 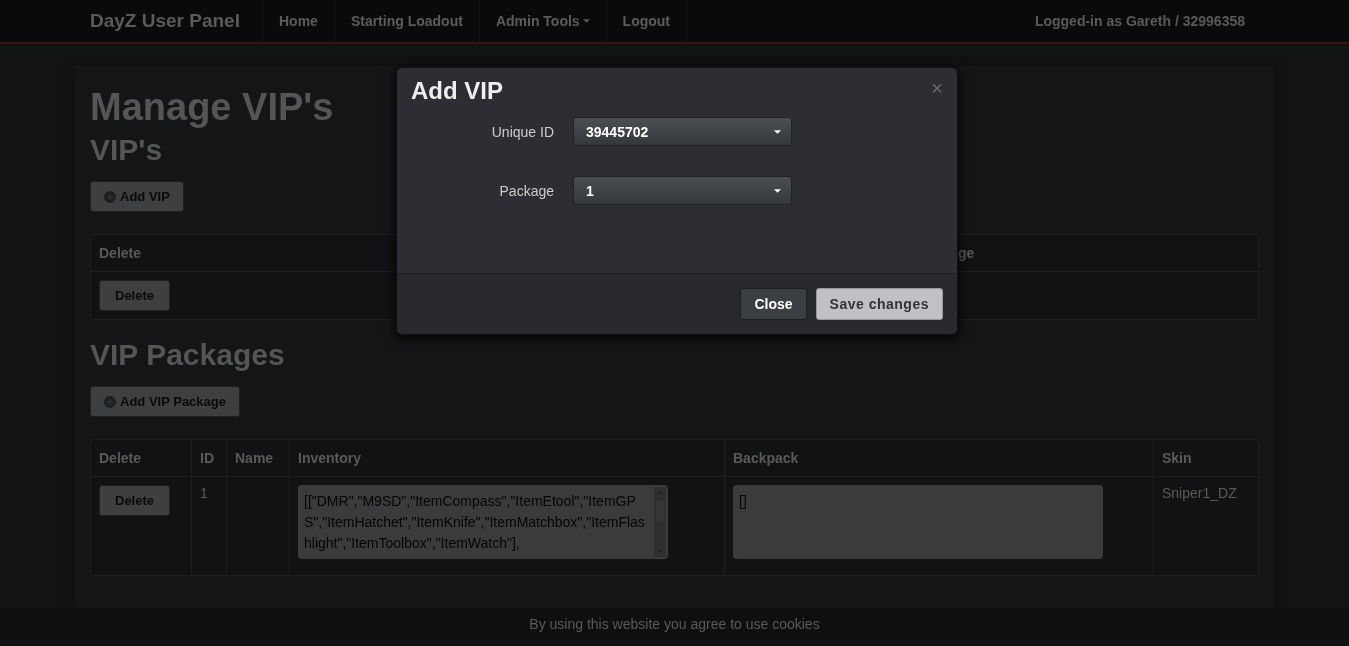 What do you see at coordinates (674, 624) in the screenshot?
I see `cookie-notice: By using this website you agree to use cookies` at bounding box center [674, 624].